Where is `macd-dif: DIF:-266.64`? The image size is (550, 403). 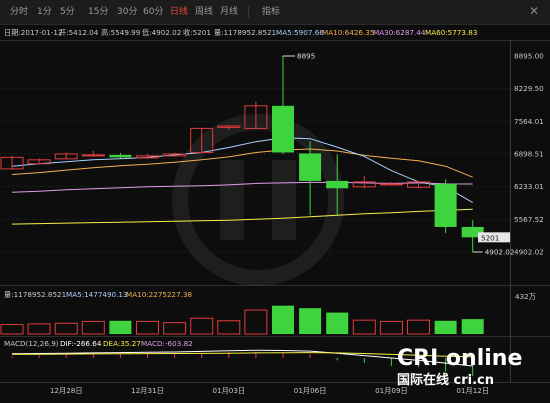 macd-dif: DIF:-266.64 is located at coordinates (81, 343).